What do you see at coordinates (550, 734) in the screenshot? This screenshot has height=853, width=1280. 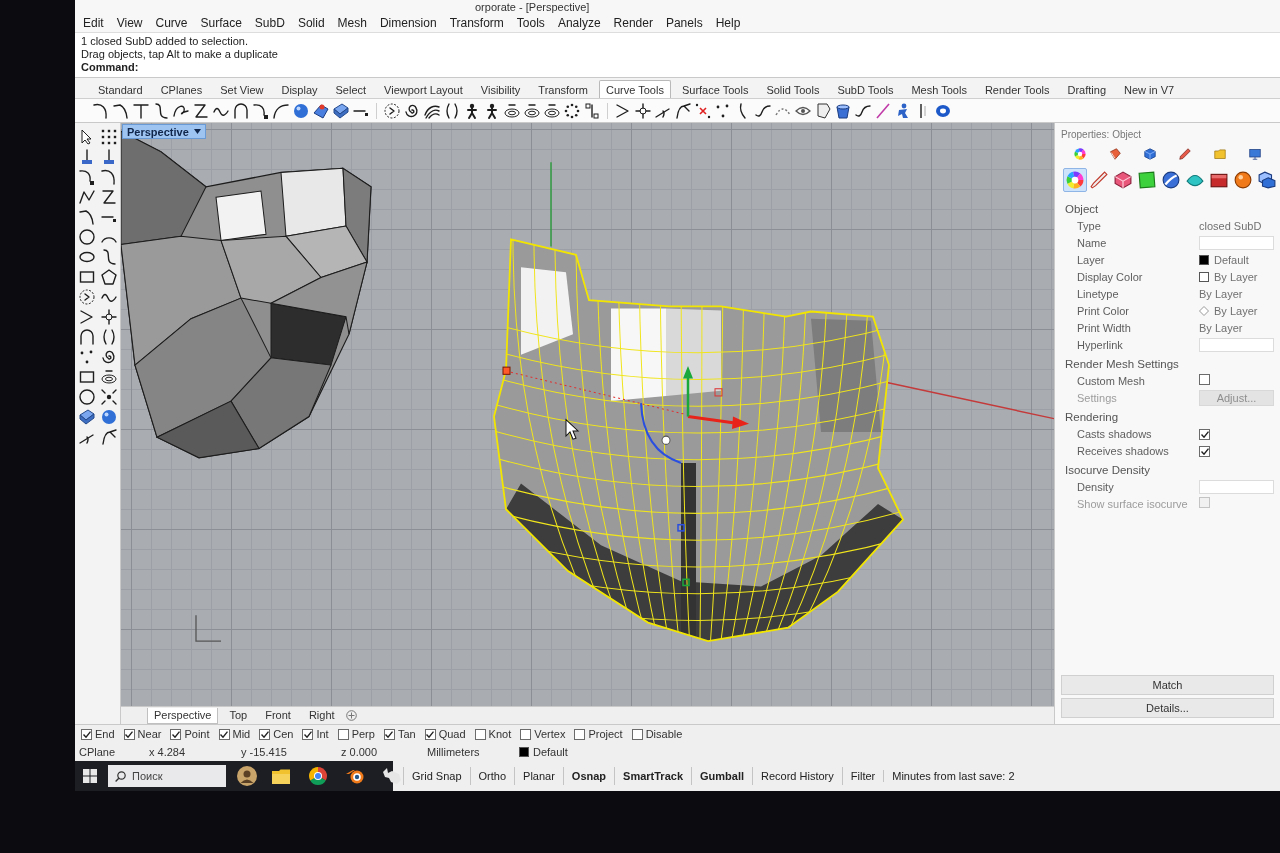 I see `checkbox-label: Vertex` at bounding box center [550, 734].